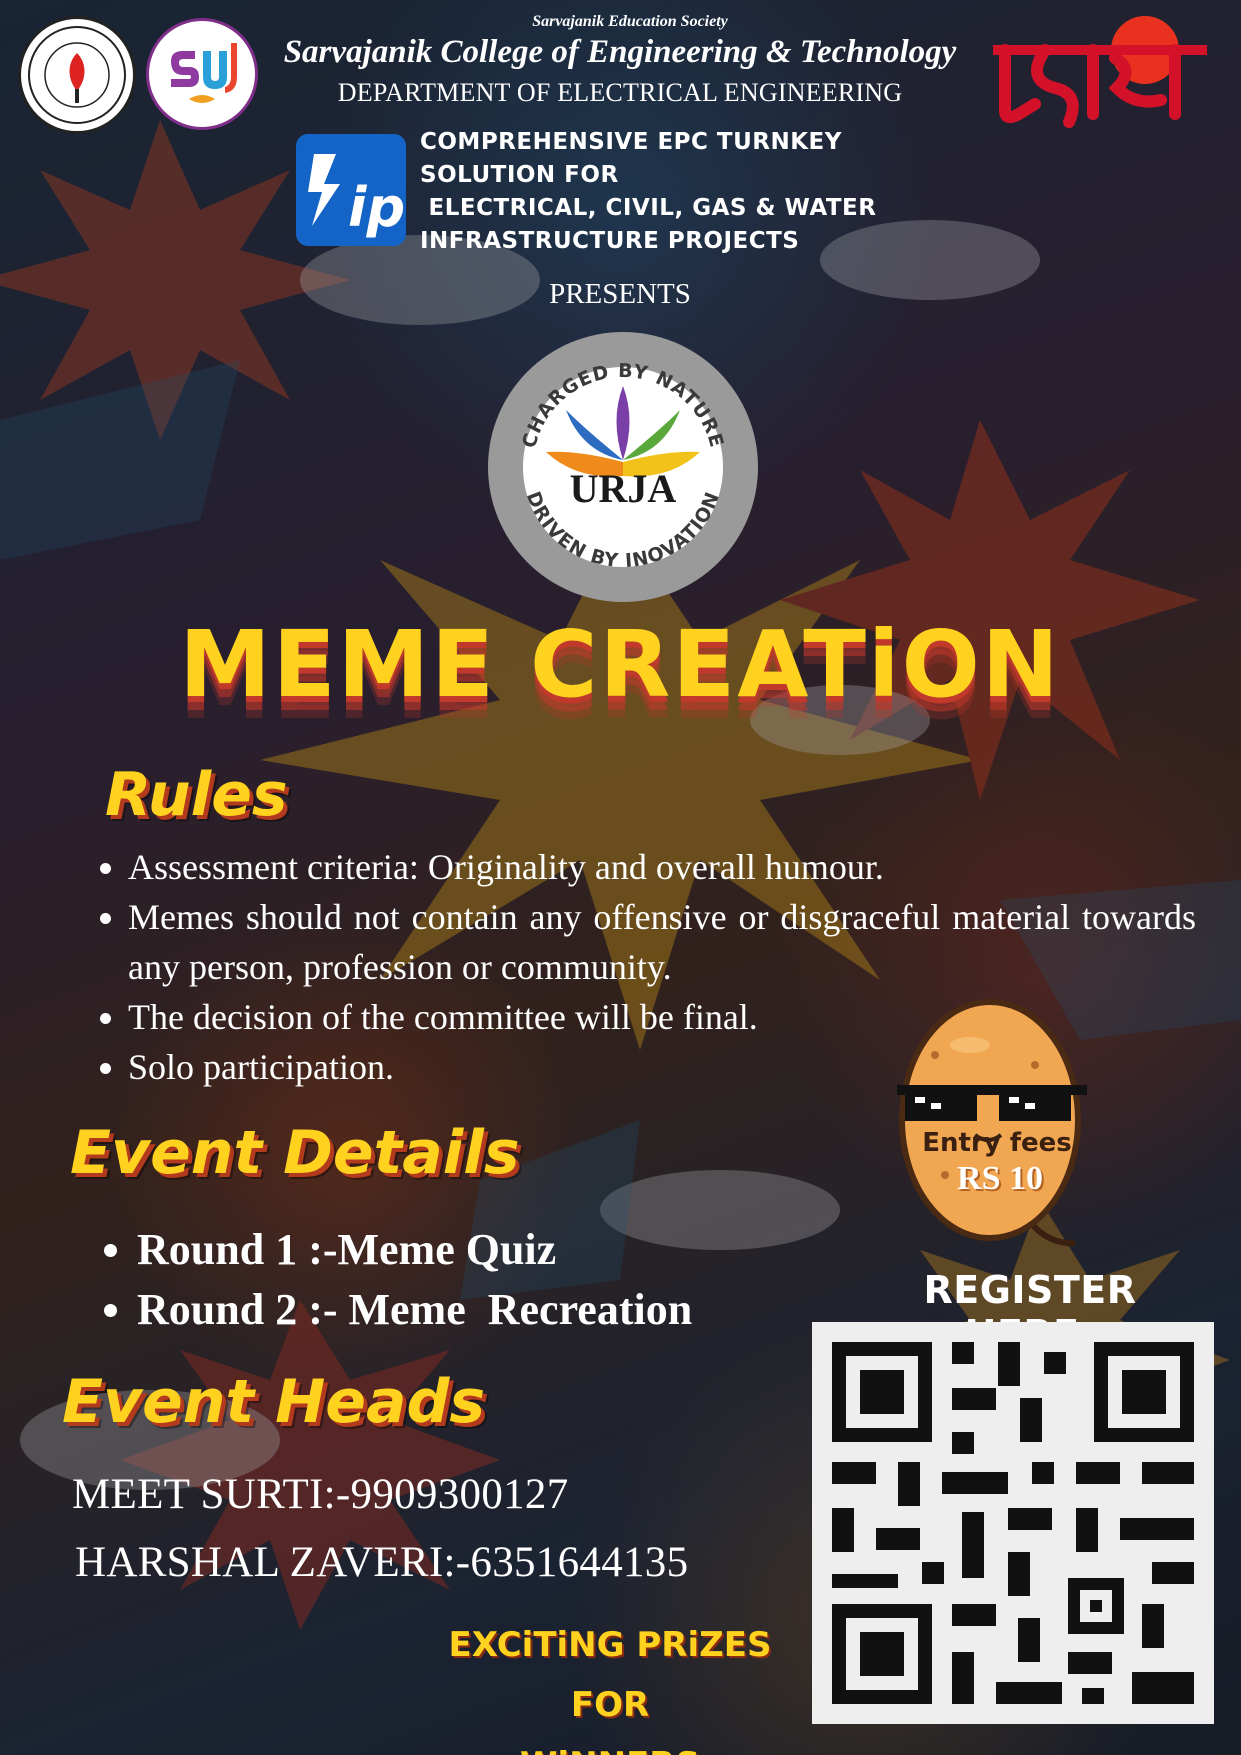  What do you see at coordinates (610, 241) in the screenshot?
I see `sponsor-line: INFRASTRUCTURE PROJECTS` at bounding box center [610, 241].